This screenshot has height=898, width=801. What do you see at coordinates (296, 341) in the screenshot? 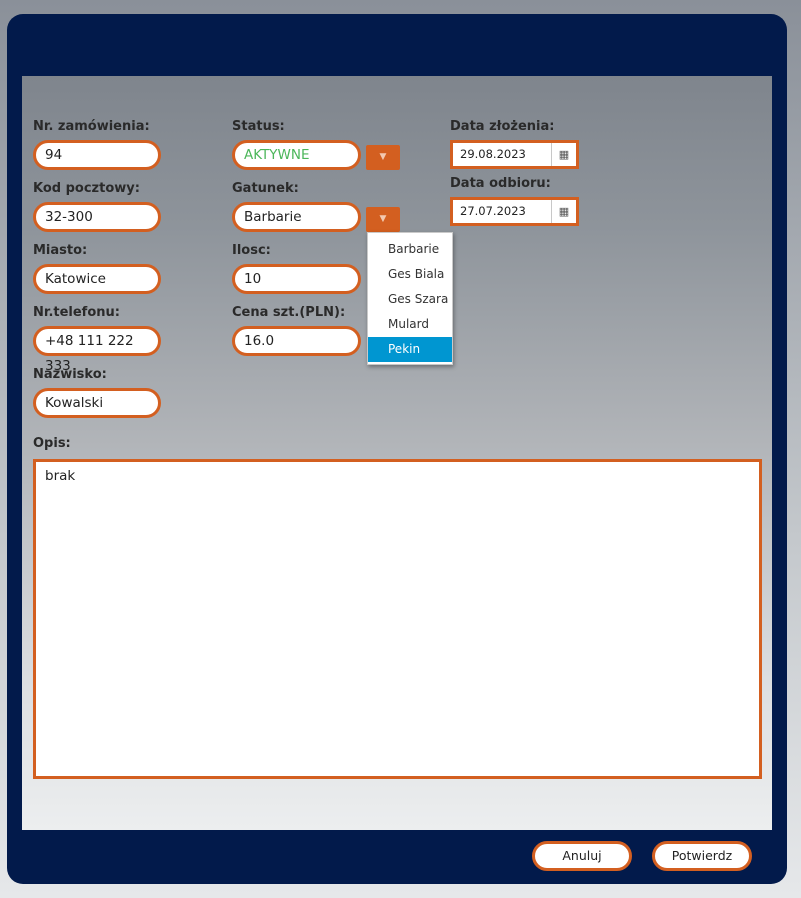
I see `unit-price-field: 16.0` at bounding box center [296, 341].